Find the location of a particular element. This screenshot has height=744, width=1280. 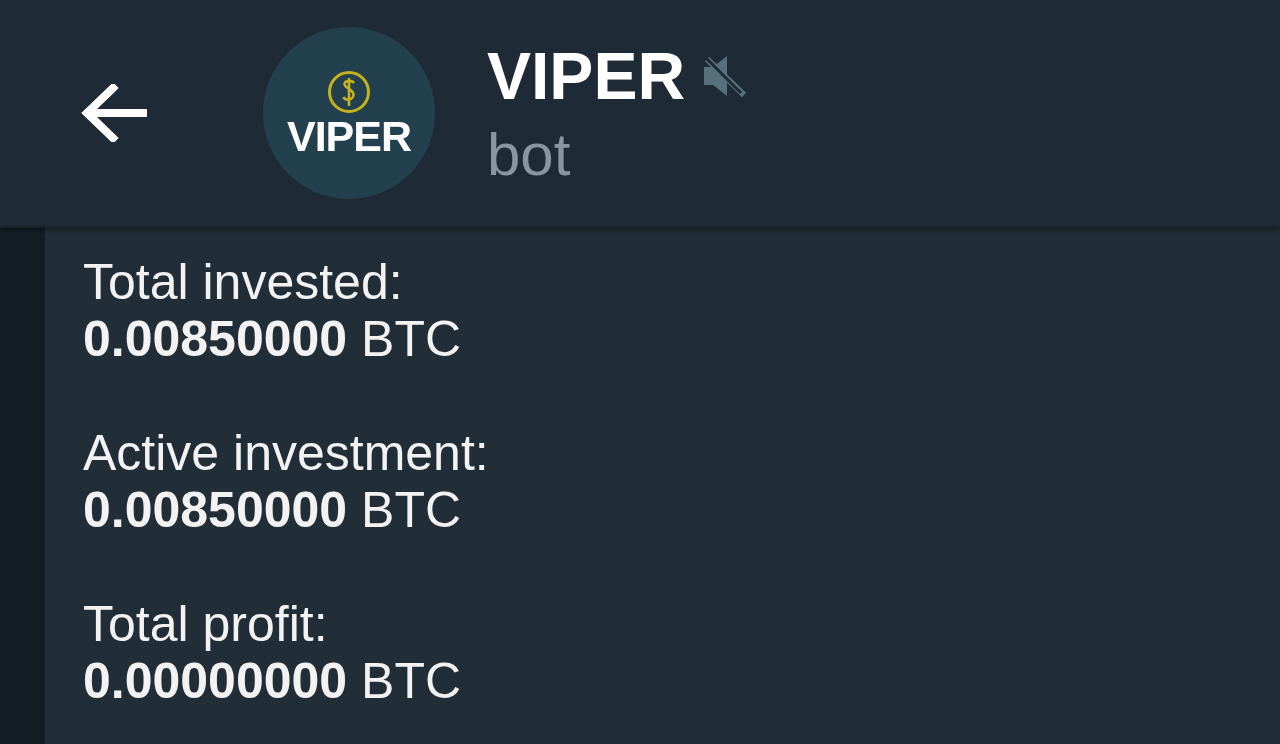

stat-label: Active investment: is located at coordinates (286, 453).